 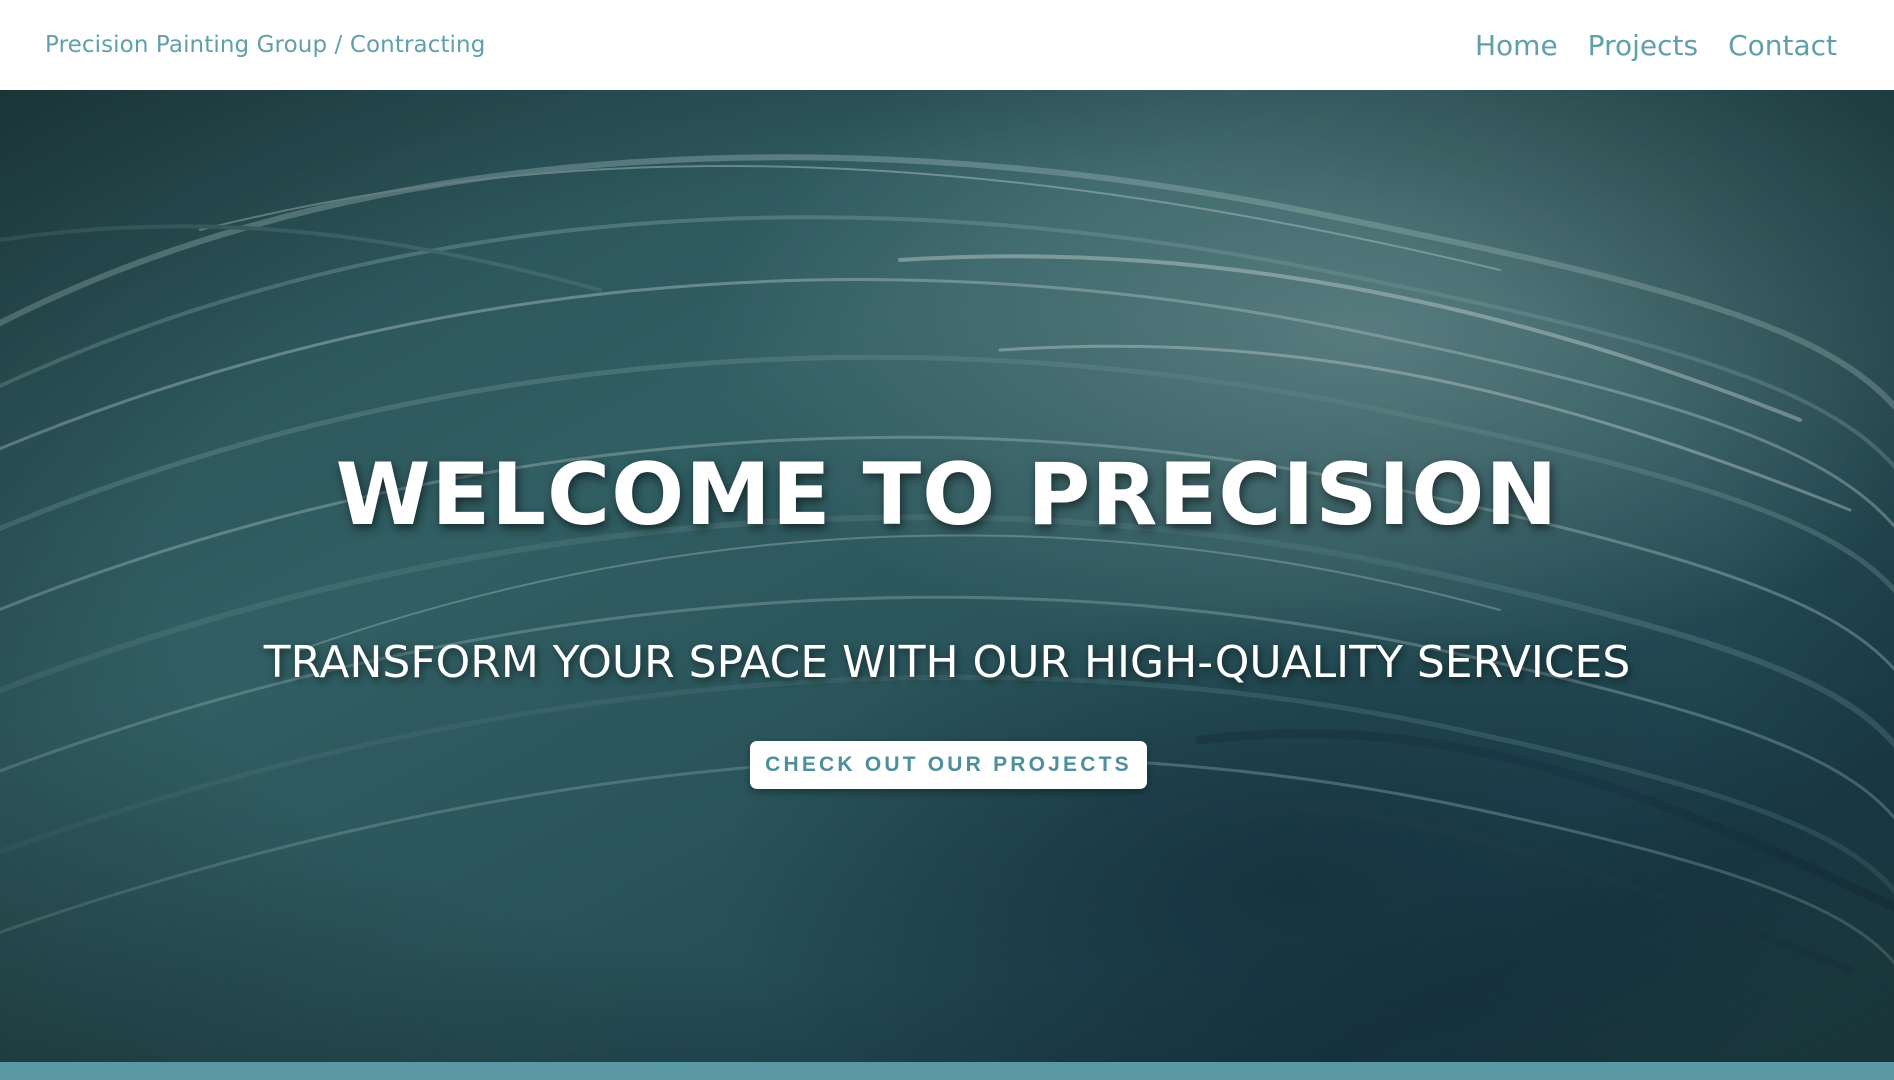 What do you see at coordinates (947, 495) in the screenshot?
I see `hero-title: WELCOME TO PRECISION` at bounding box center [947, 495].